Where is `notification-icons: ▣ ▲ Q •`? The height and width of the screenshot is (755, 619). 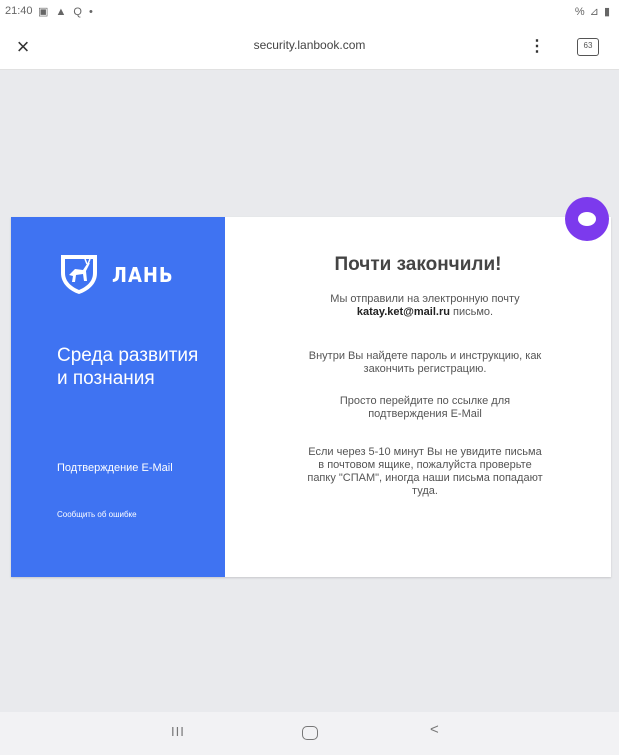
notification-icons: ▣ ▲ Q • is located at coordinates (66, 12).